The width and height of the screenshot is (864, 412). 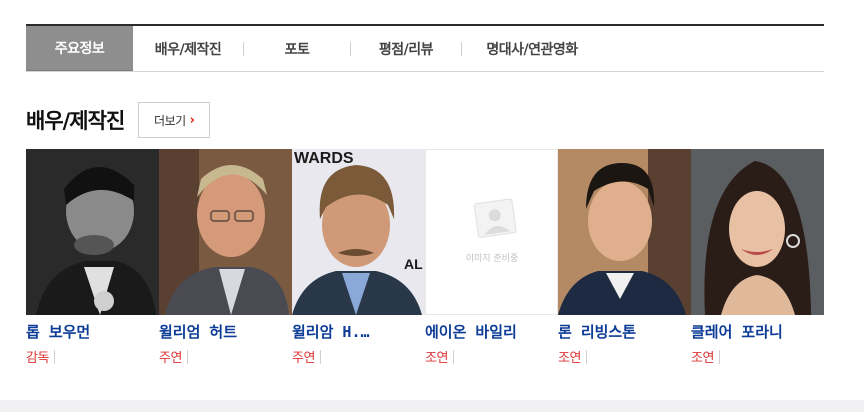 I want to click on tab-ratings-reviews: 평점/리뷰, so click(x=406, y=48).